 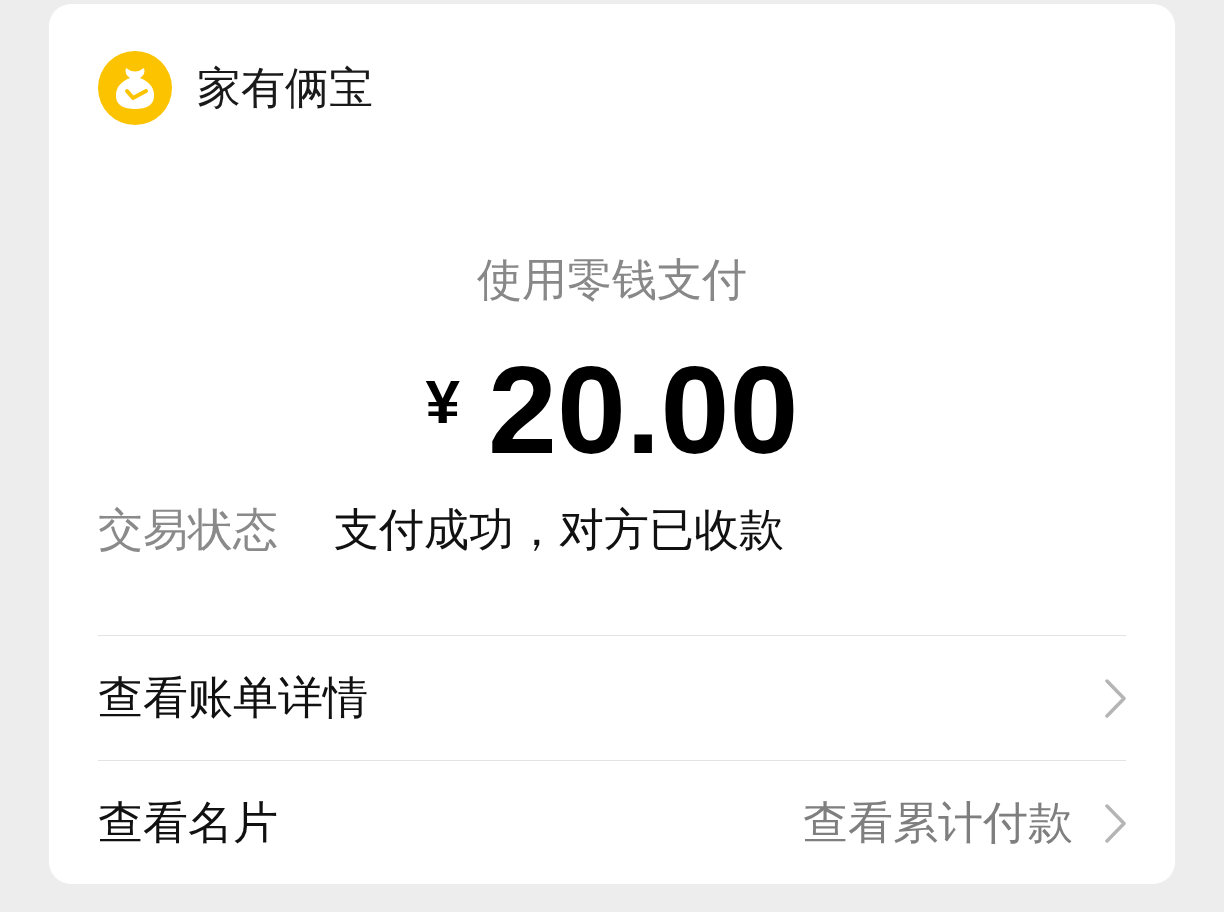 What do you see at coordinates (443, 402) in the screenshot?
I see `currency-symbol: ¥` at bounding box center [443, 402].